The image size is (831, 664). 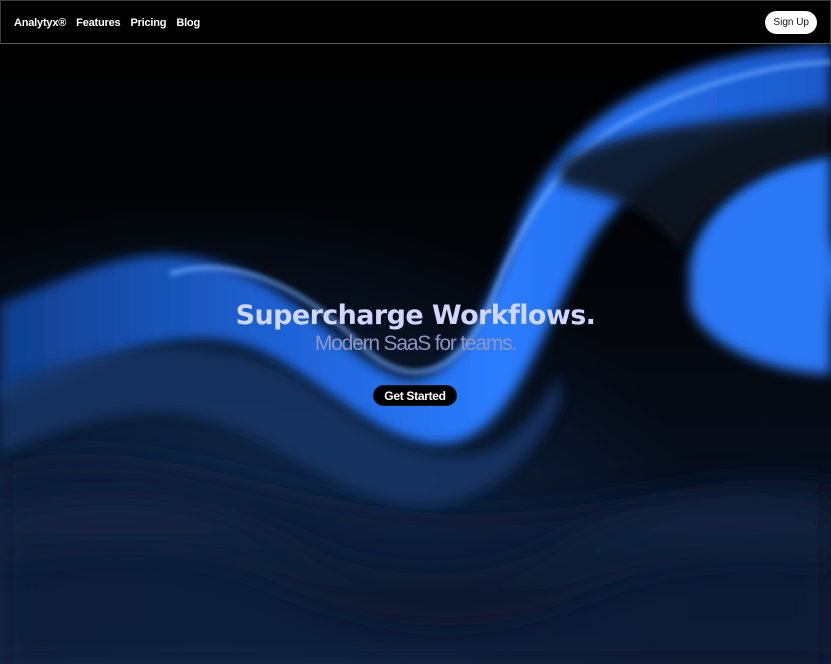 I want to click on top-navbar: Analytyx® Features Pricing Blog Sign Up, so click(x=415, y=22).